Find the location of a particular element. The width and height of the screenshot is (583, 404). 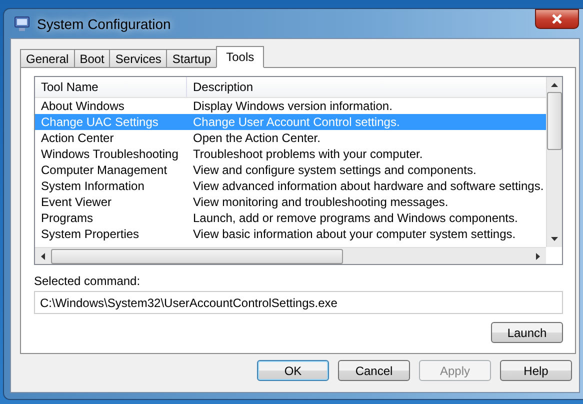

dialog-button: Help is located at coordinates (536, 370).